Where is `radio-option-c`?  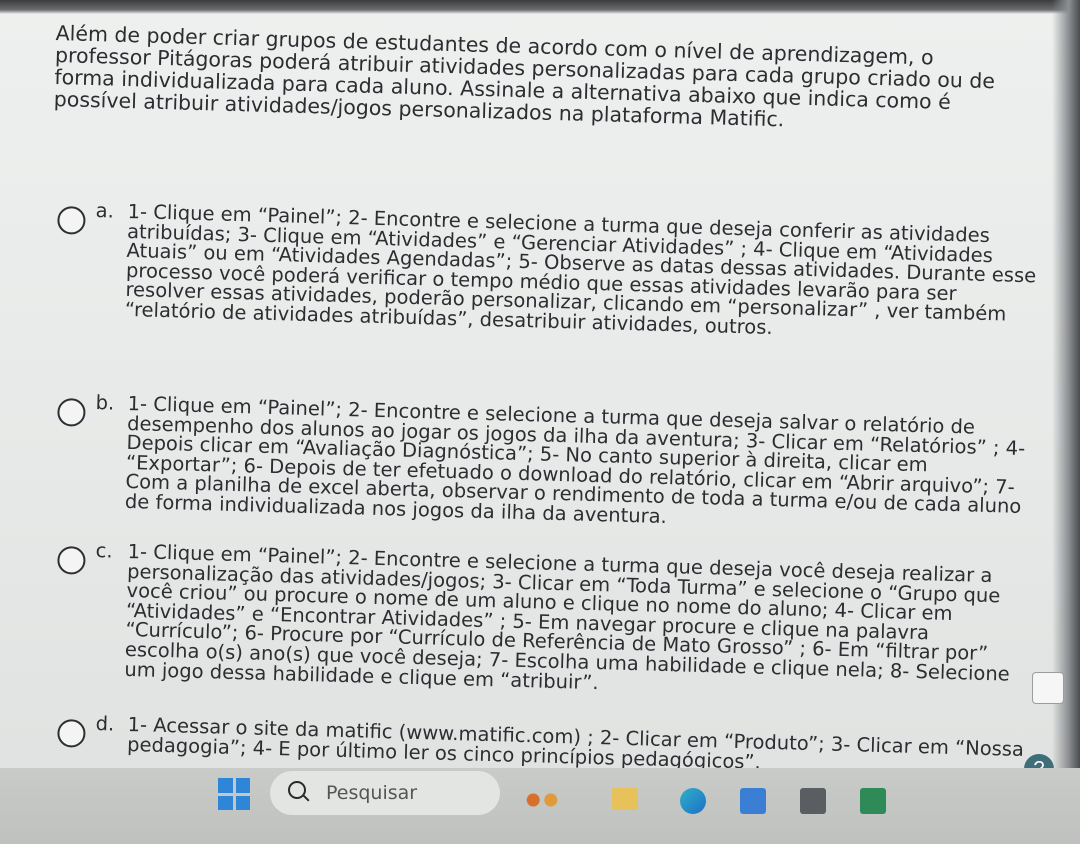 radio-option-c is located at coordinates (71, 560).